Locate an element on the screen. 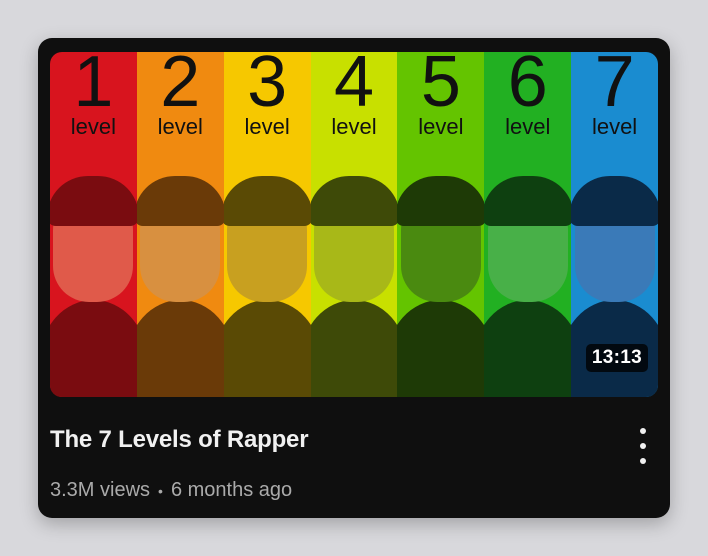 The image size is (708, 556). level-strip-1: 1 level is located at coordinates (93, 224).